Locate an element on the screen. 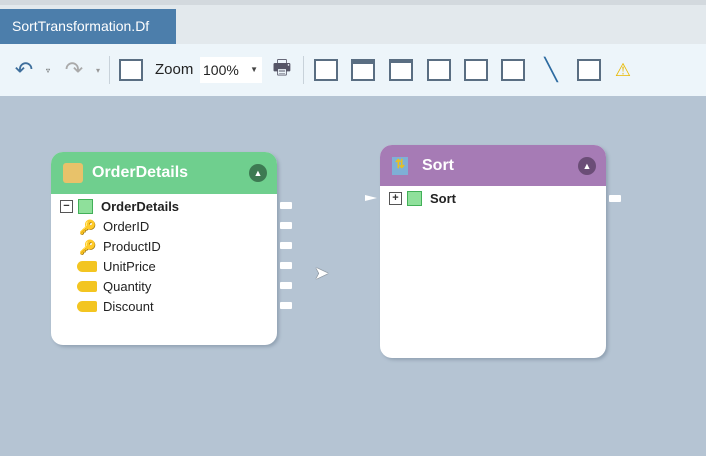  align-button is located at coordinates (363, 70).